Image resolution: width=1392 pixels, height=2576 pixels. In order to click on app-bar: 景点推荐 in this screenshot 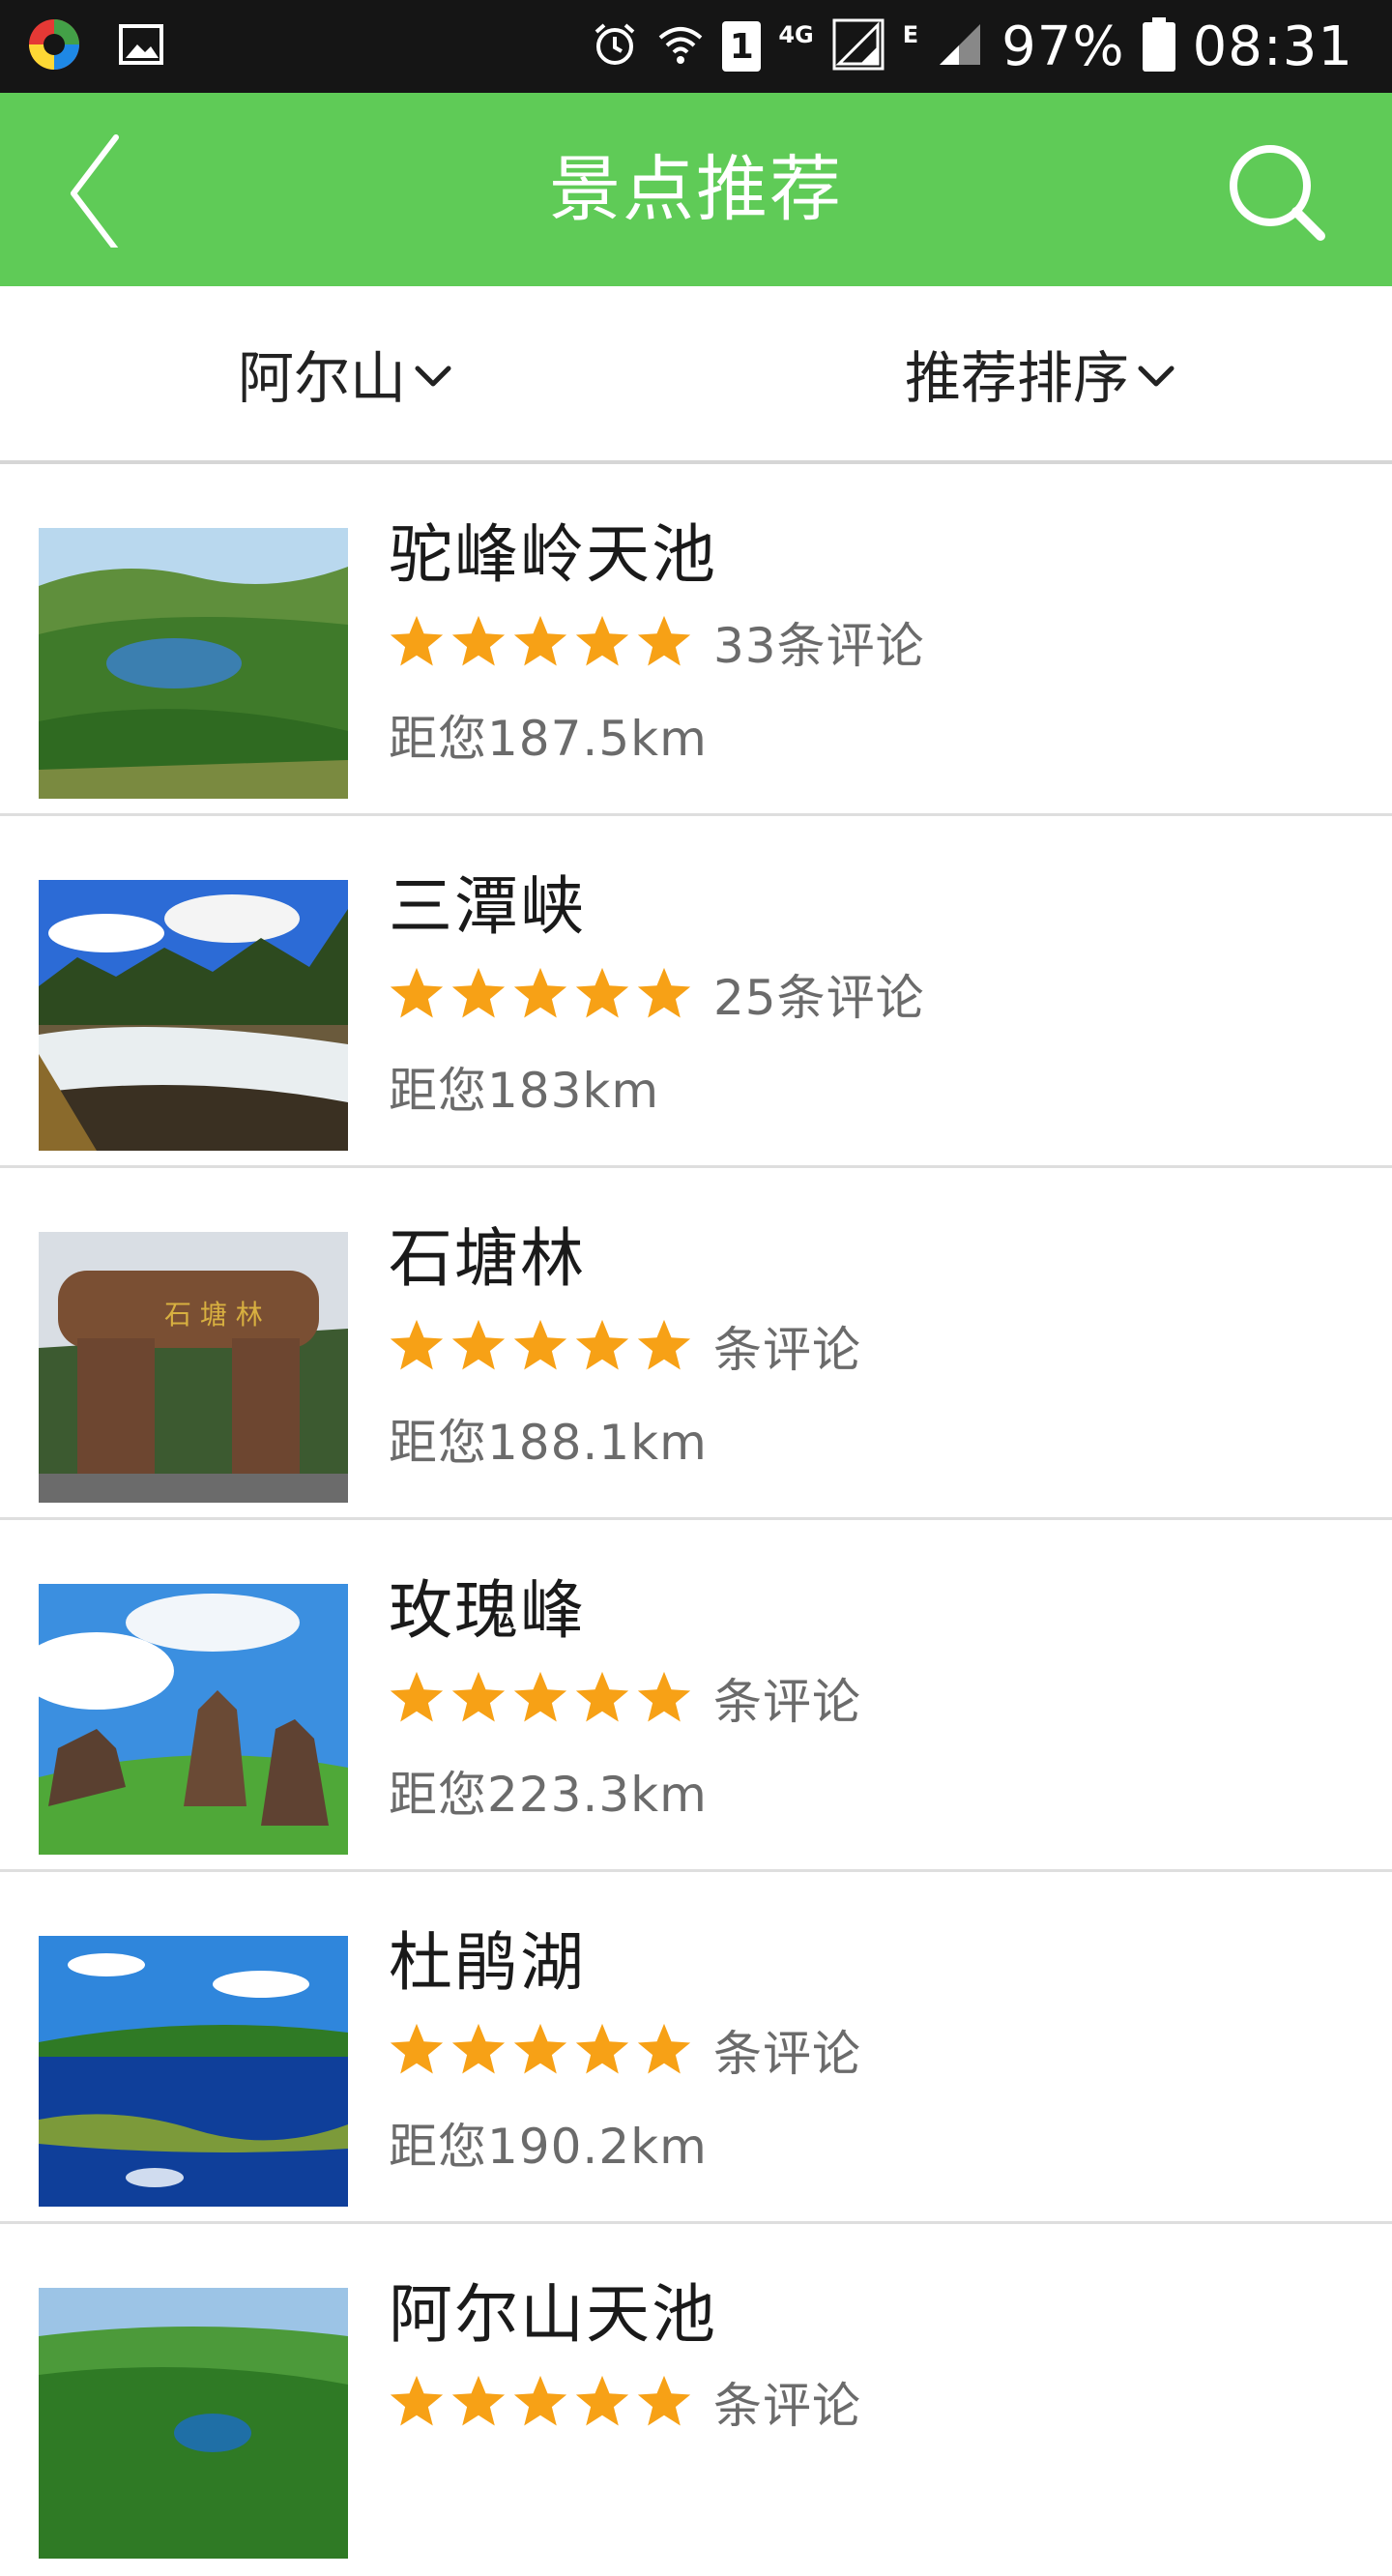, I will do `click(696, 189)`.